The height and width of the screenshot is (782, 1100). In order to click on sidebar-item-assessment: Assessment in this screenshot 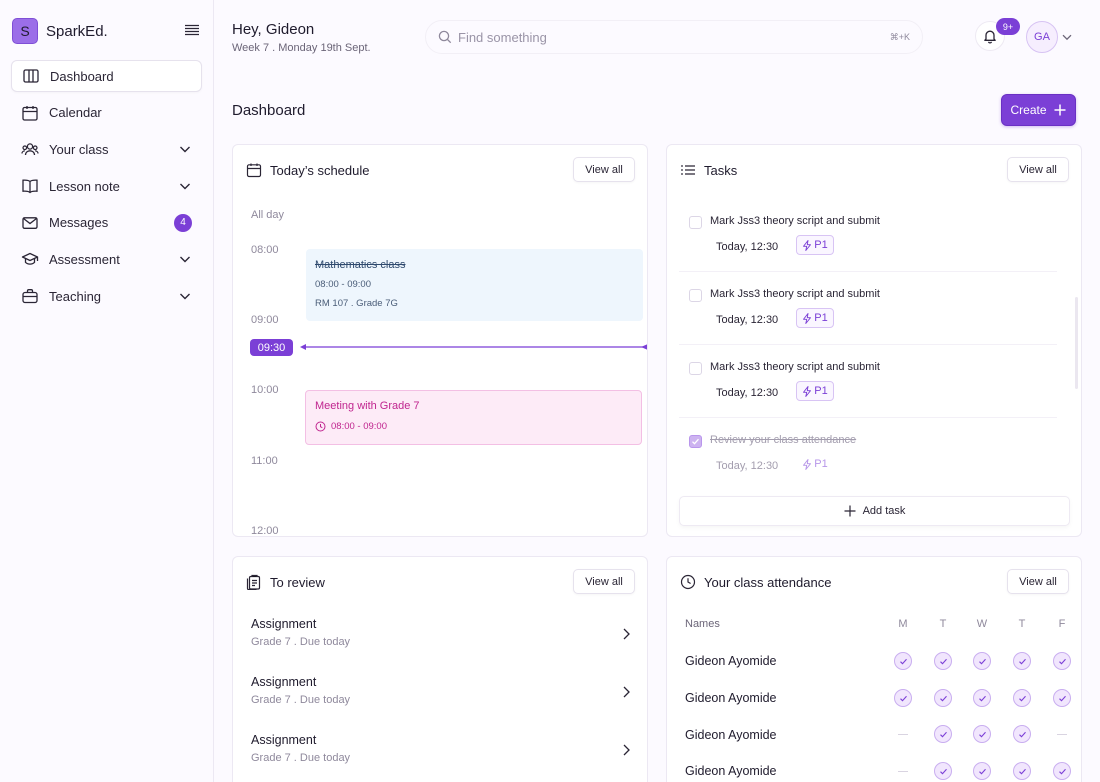, I will do `click(106, 259)`.